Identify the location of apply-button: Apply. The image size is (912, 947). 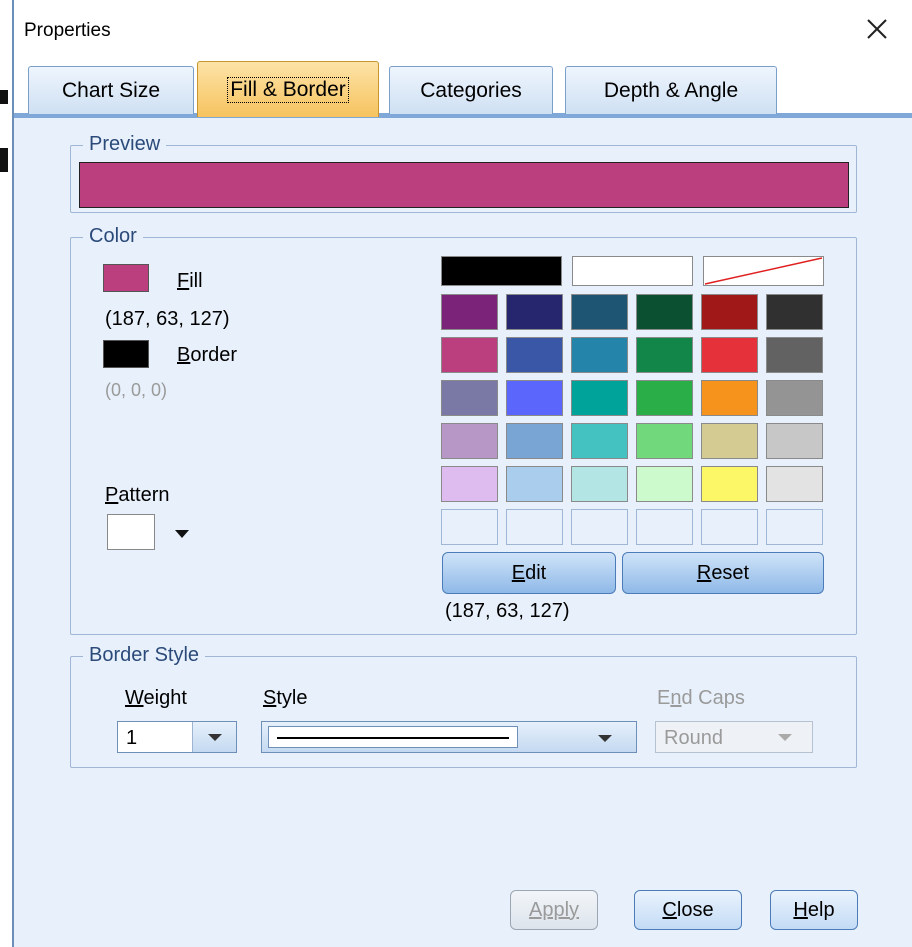
(554, 910).